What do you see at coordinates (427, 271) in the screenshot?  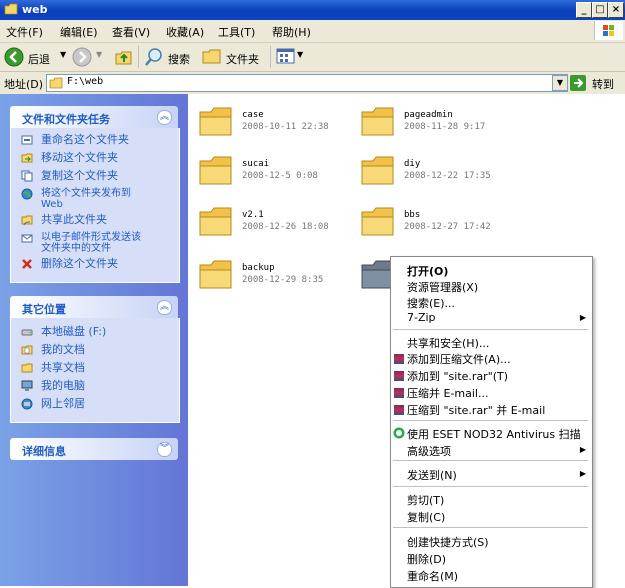 I see `ctx-open: 打开(O)` at bounding box center [427, 271].